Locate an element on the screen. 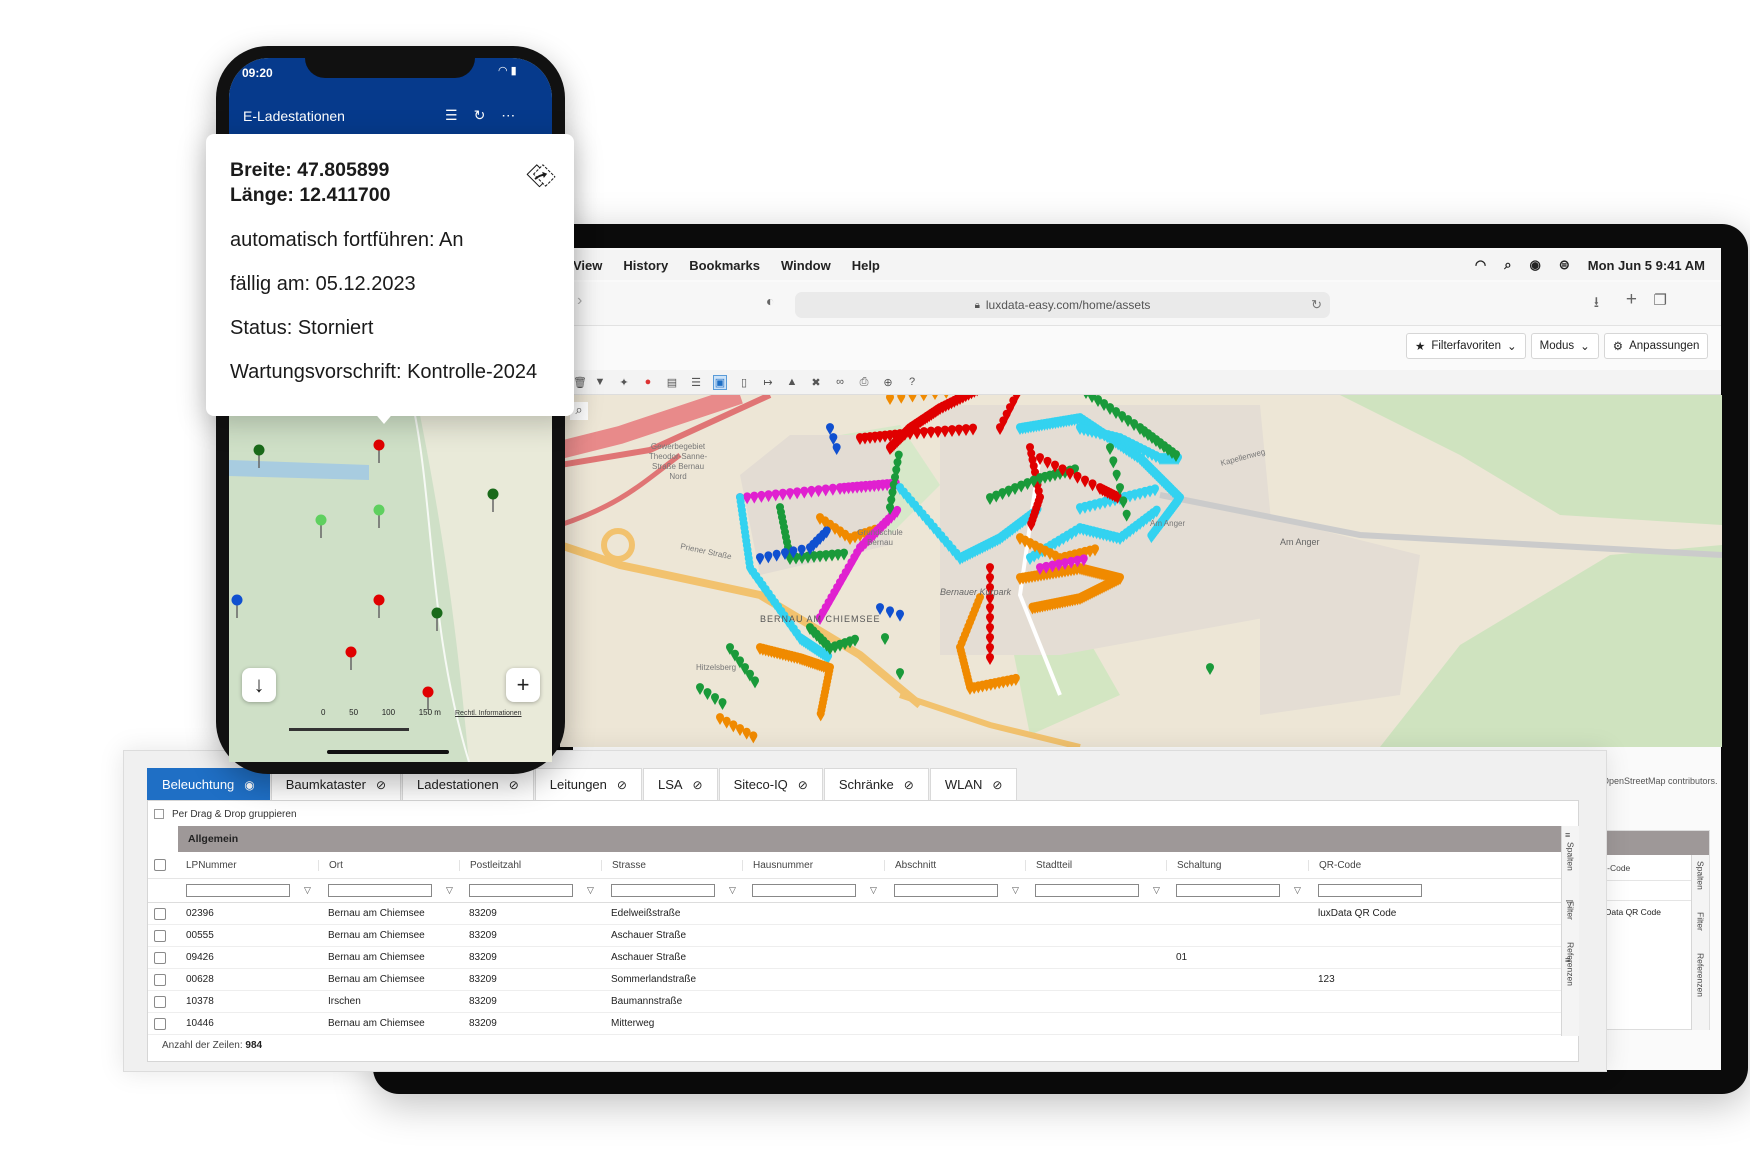 The height and width of the screenshot is (1150, 1750). export-icon: ↦ is located at coordinates (768, 382).